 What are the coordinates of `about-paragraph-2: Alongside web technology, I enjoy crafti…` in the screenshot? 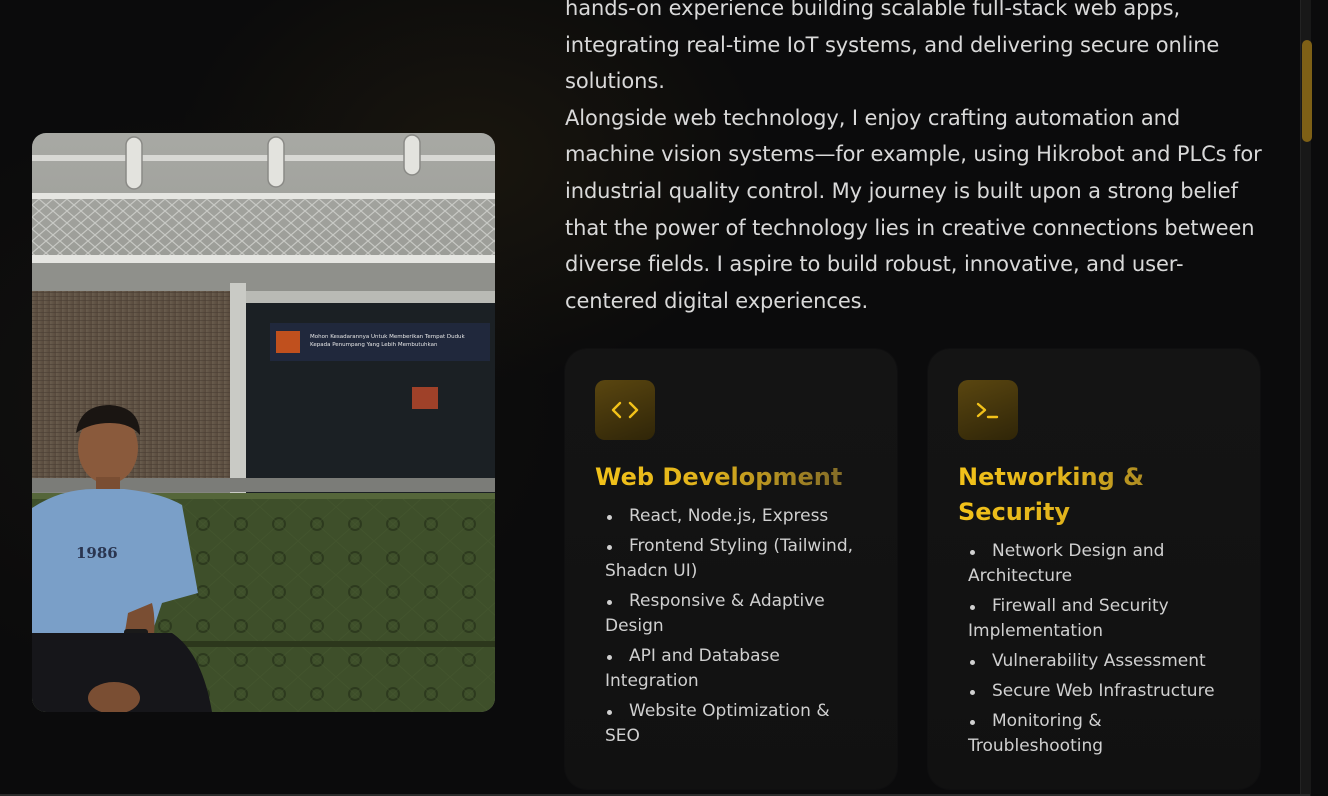 It's located at (913, 209).